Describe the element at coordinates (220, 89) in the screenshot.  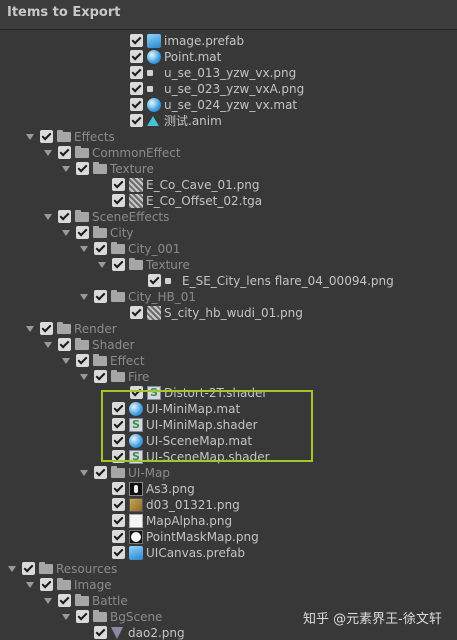
I see `tree-file-row: u_se_023_yzw_vxA.png` at that location.